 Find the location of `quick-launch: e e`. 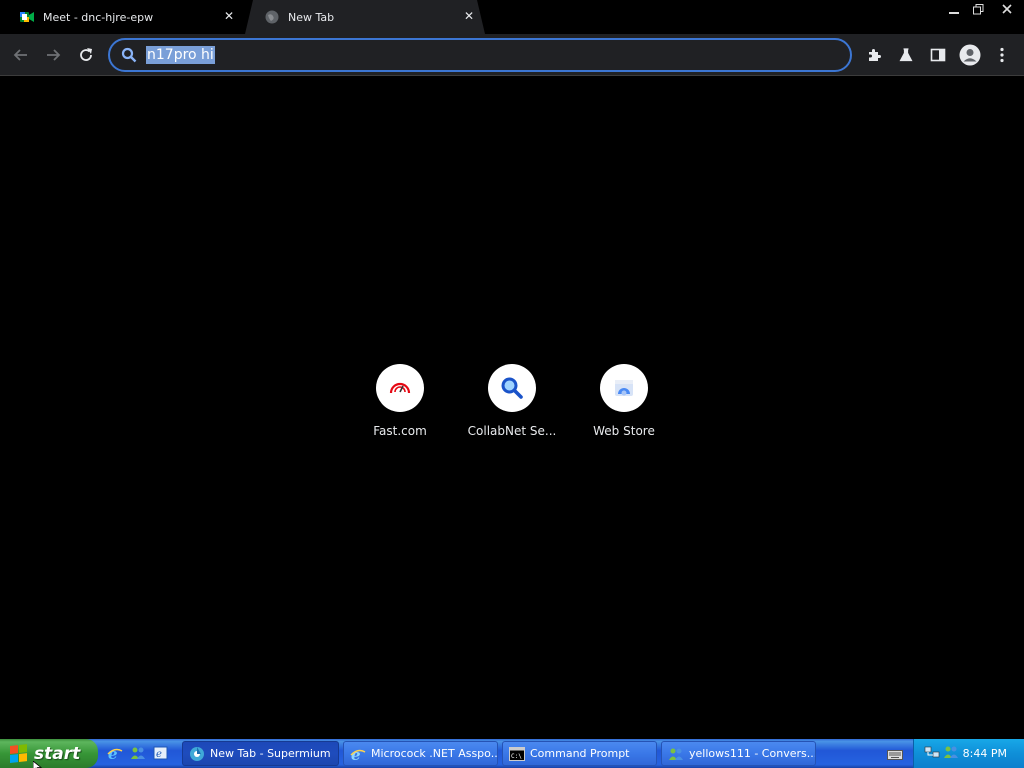

quick-launch: e e is located at coordinates (138, 753).